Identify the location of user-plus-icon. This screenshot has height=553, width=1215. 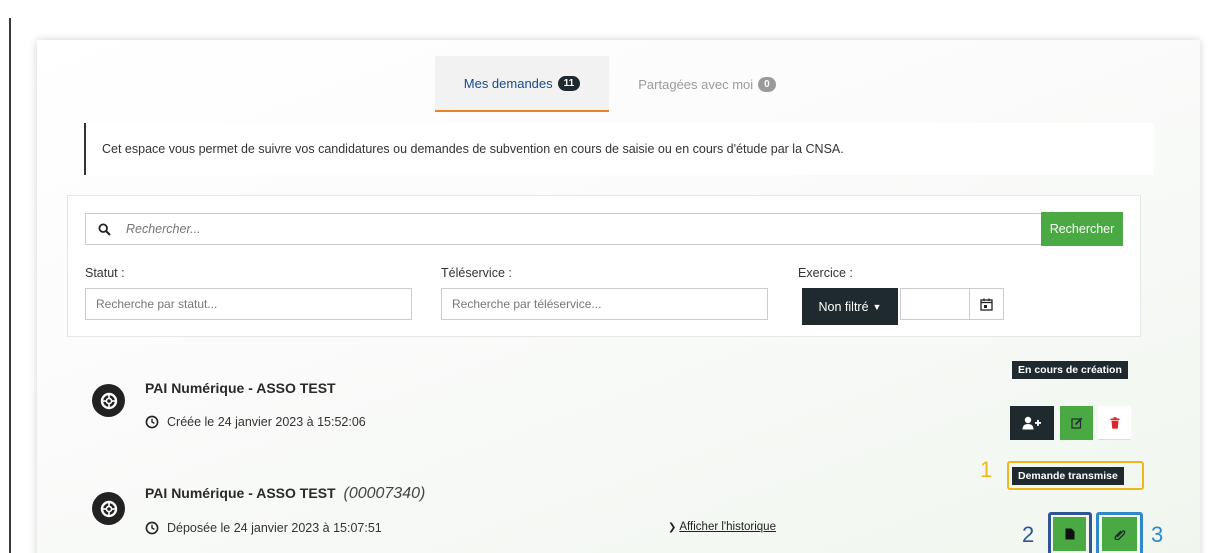
(1031, 423).